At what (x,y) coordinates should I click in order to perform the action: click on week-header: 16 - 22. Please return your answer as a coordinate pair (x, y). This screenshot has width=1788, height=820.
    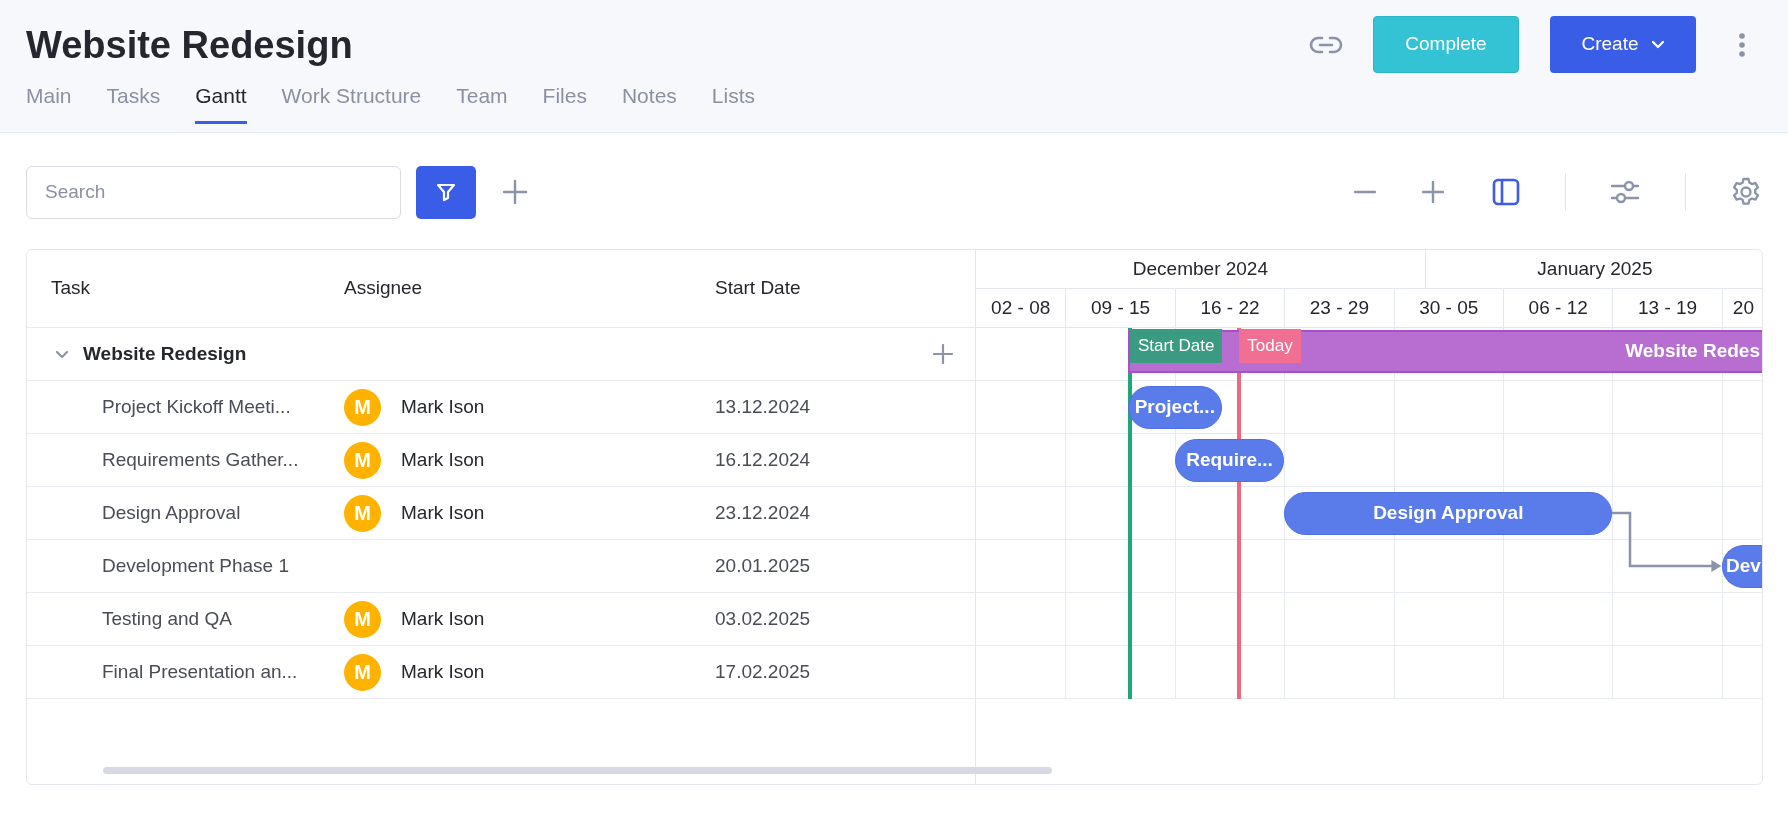
    Looking at the image, I should click on (1229, 308).